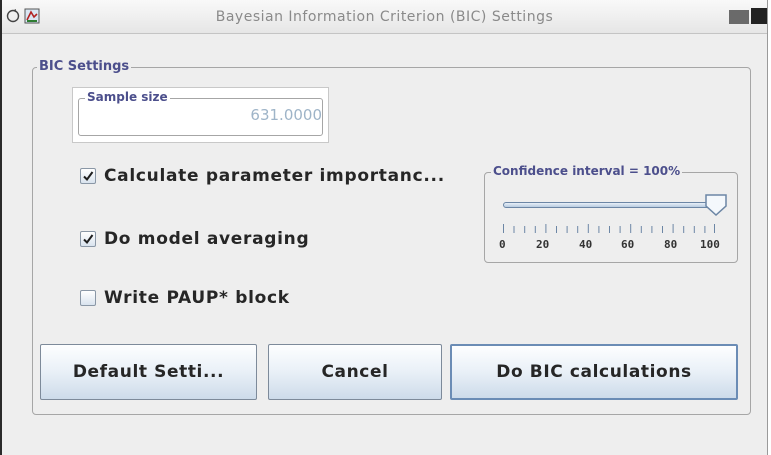 This screenshot has width=771, height=455. Describe the element at coordinates (207, 239) in the screenshot. I see `checkbox-label: Do model averaging` at that location.